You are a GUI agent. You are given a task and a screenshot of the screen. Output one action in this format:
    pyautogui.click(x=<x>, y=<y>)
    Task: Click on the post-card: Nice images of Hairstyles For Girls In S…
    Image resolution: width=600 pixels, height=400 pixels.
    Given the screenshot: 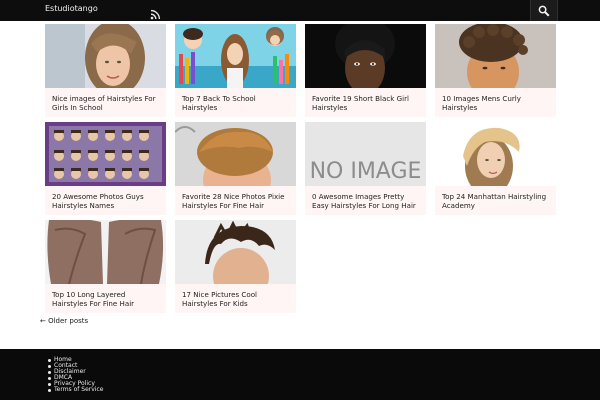 What is the action you would take?
    pyautogui.click(x=105, y=70)
    